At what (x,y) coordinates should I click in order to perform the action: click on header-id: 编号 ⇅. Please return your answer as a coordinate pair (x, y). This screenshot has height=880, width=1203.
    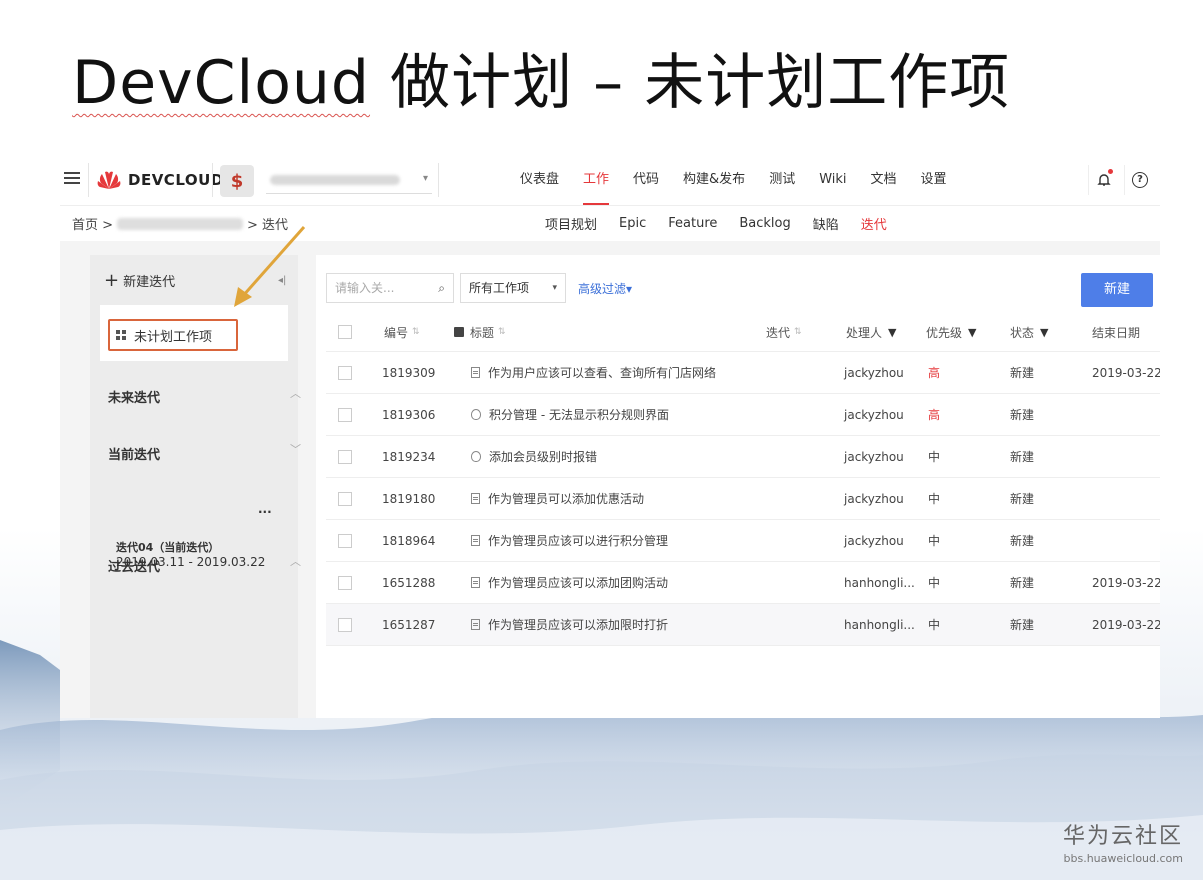
    Looking at the image, I should click on (402, 332).